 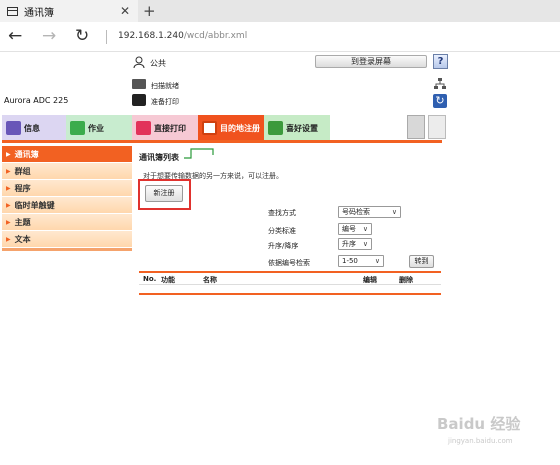 What do you see at coordinates (139, 84) in the screenshot?
I see `scanner-icon` at bounding box center [139, 84].